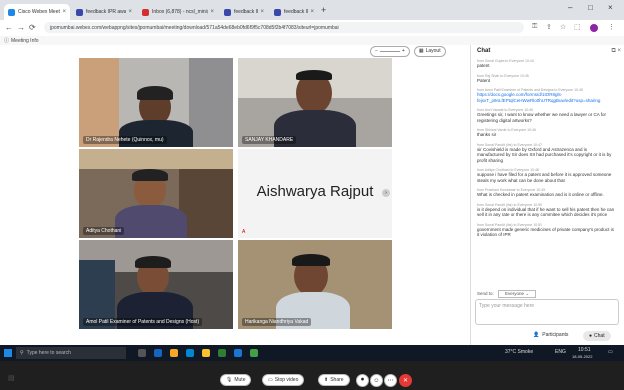  I want to click on more-icon: ⋯, so click(390, 381).